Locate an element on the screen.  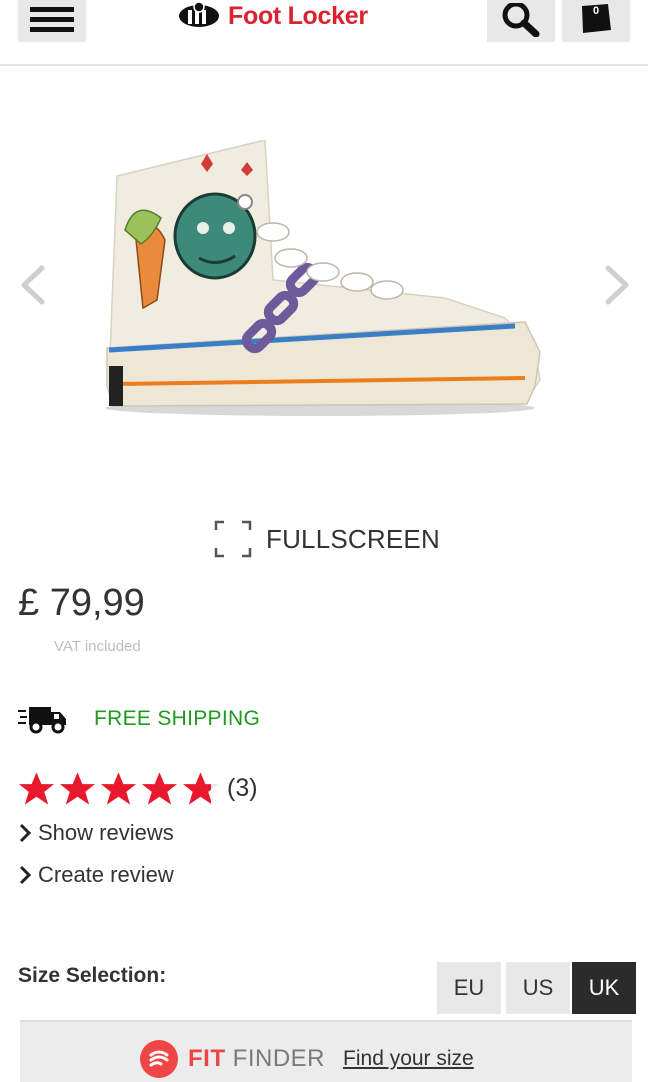
size-system-eu: EU is located at coordinates (469, 988).